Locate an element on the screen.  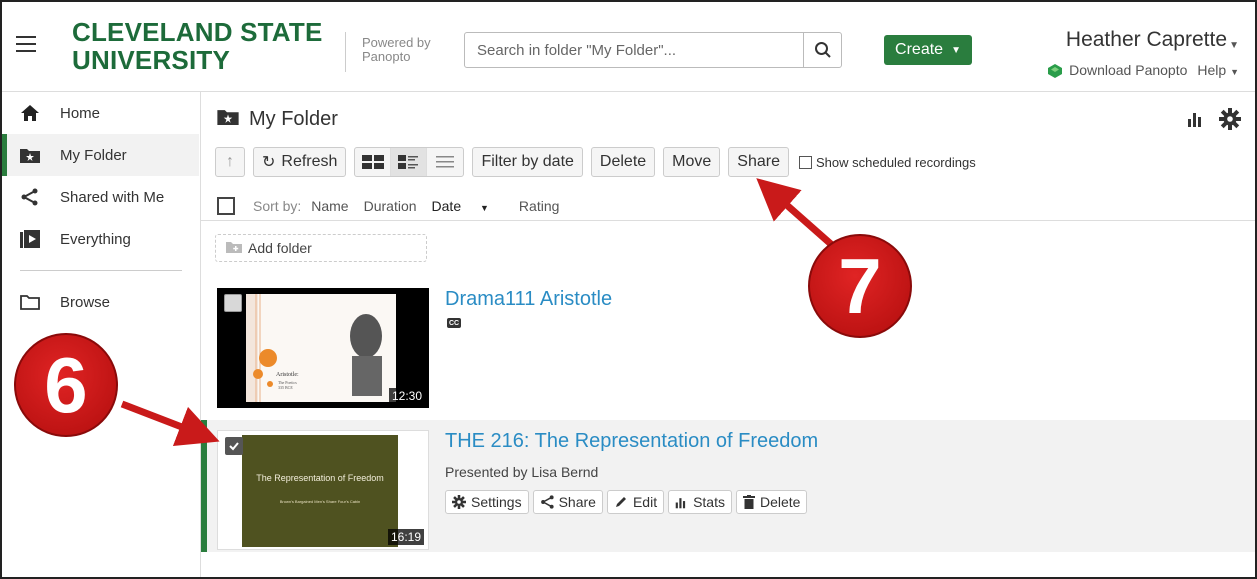
session-checkbox-checked is located at coordinates (234, 446).